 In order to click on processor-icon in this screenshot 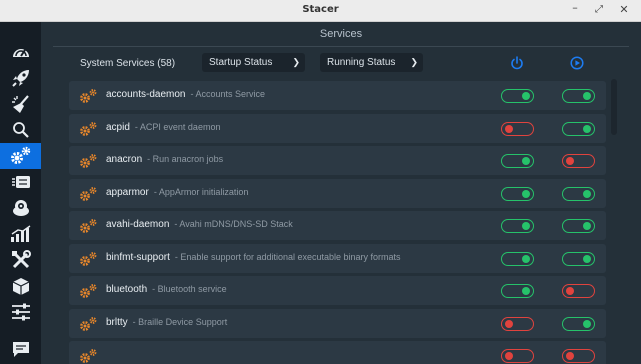, I will do `click(20, 182)`.